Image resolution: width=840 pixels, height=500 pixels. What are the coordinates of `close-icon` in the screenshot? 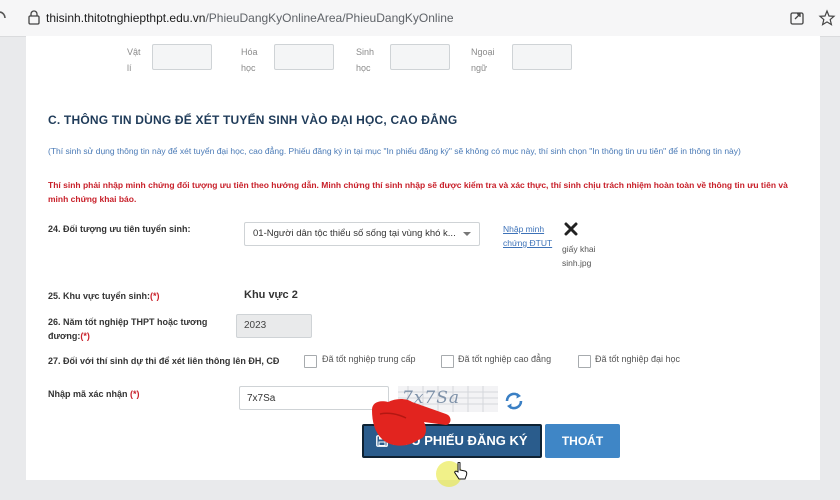 It's located at (571, 229).